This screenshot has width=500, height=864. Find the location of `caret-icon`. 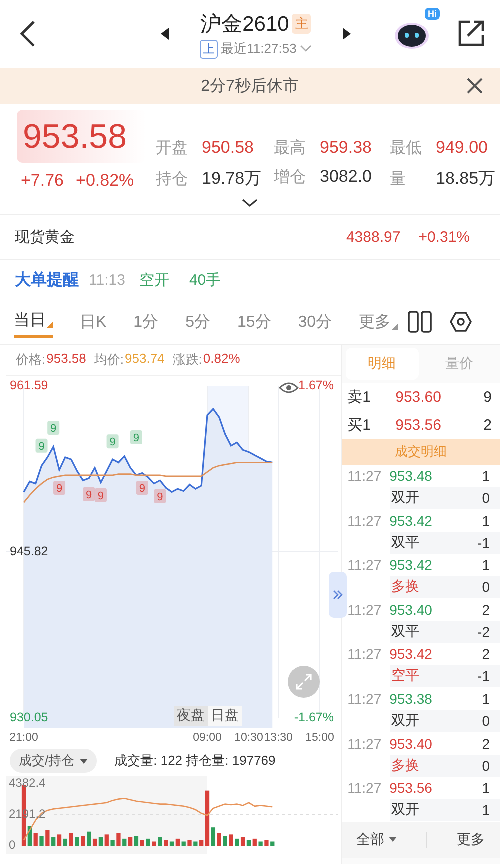

caret-icon is located at coordinates (84, 761).